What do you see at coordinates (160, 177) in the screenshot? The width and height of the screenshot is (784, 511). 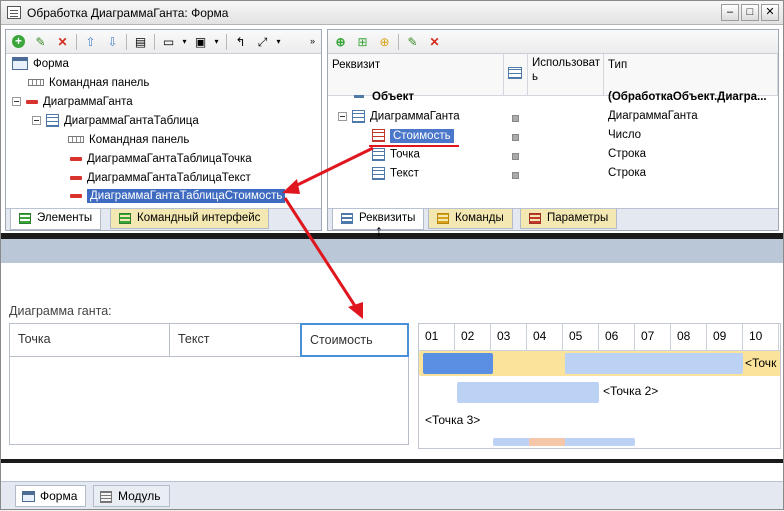 I see `tree-item-tekst: ДиаграммаГантаТаблицаТекст` at bounding box center [160, 177].